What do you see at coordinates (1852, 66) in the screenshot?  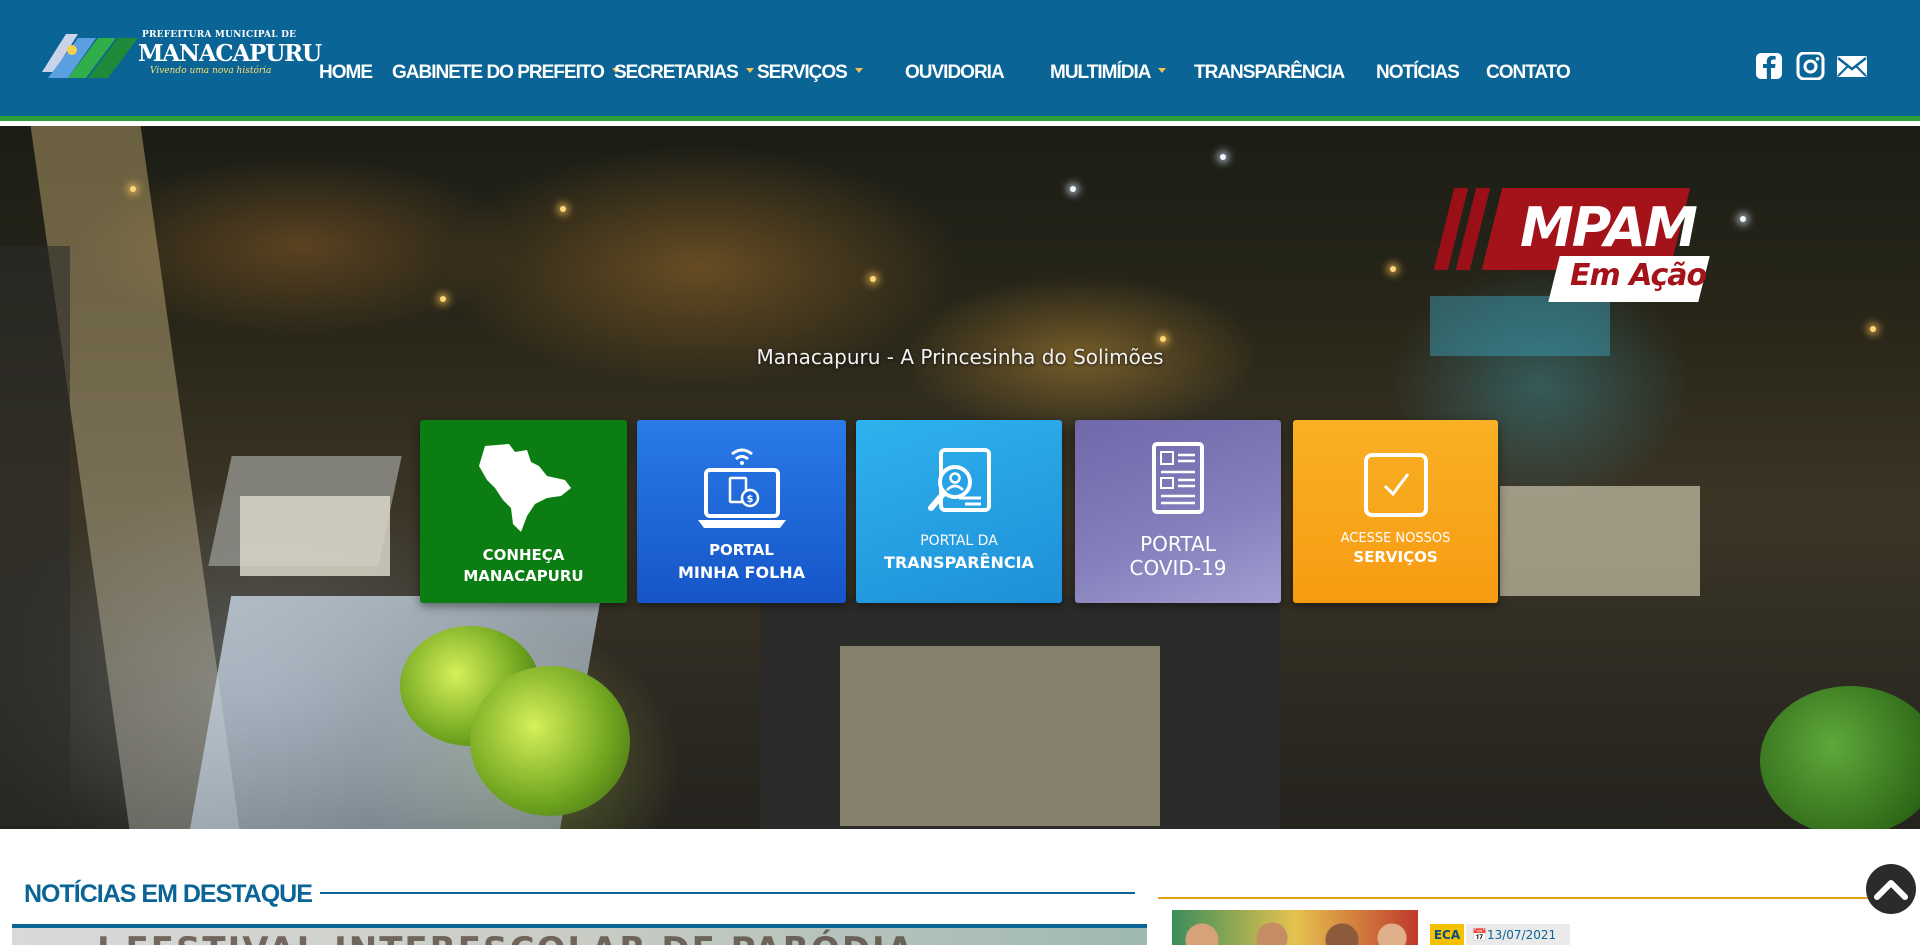 I see `email-icon` at bounding box center [1852, 66].